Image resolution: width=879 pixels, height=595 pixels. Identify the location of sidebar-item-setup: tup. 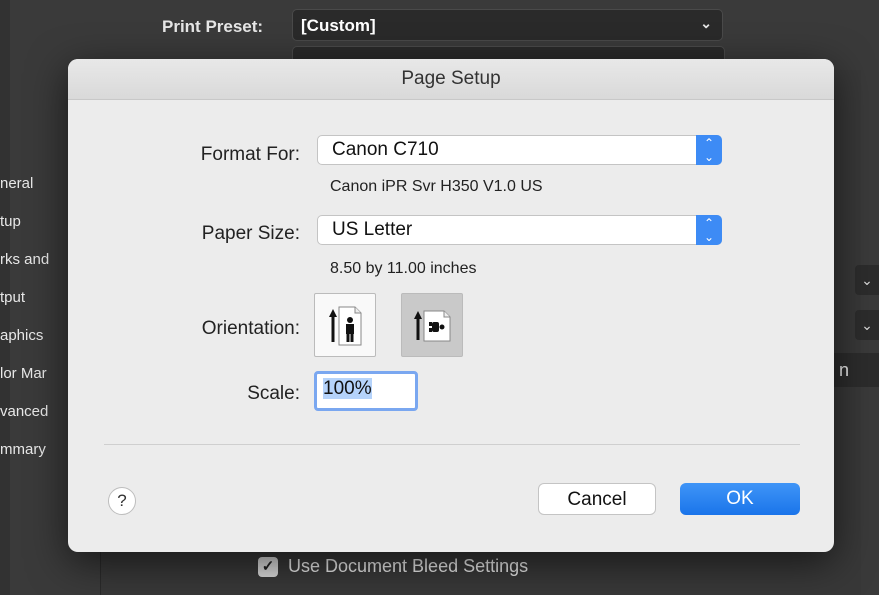
(35, 222).